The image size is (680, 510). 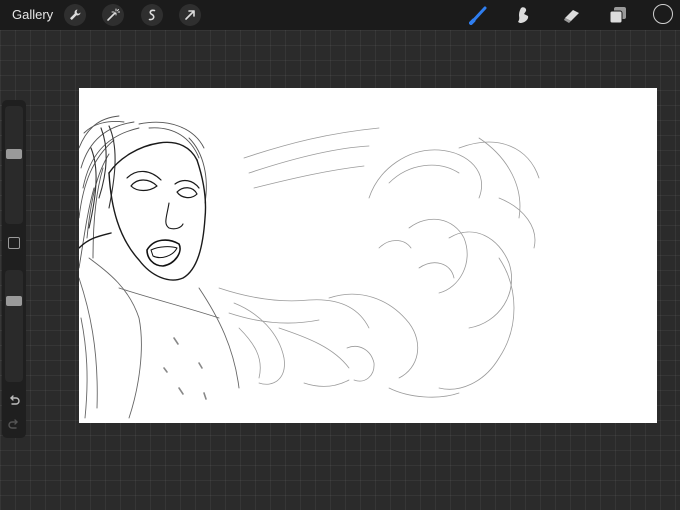 What do you see at coordinates (14, 425) in the screenshot?
I see `redo-icon` at bounding box center [14, 425].